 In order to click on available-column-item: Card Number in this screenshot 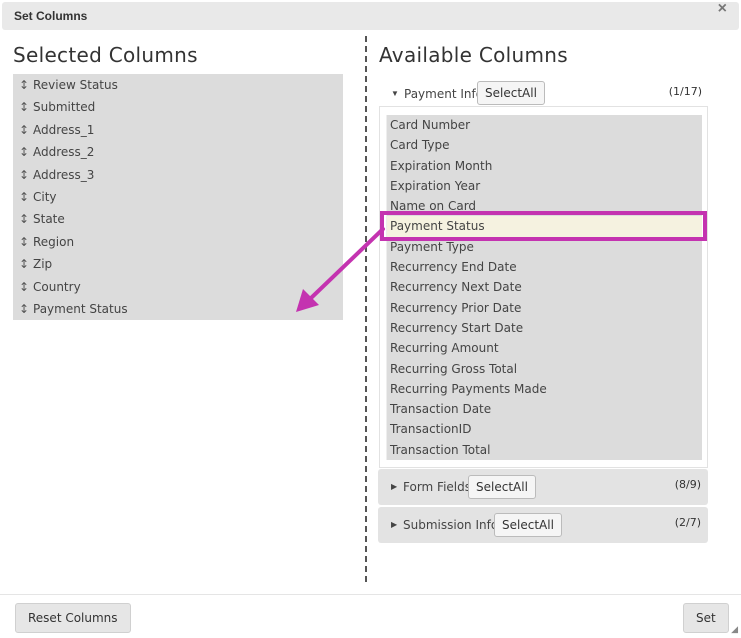, I will do `click(544, 125)`.